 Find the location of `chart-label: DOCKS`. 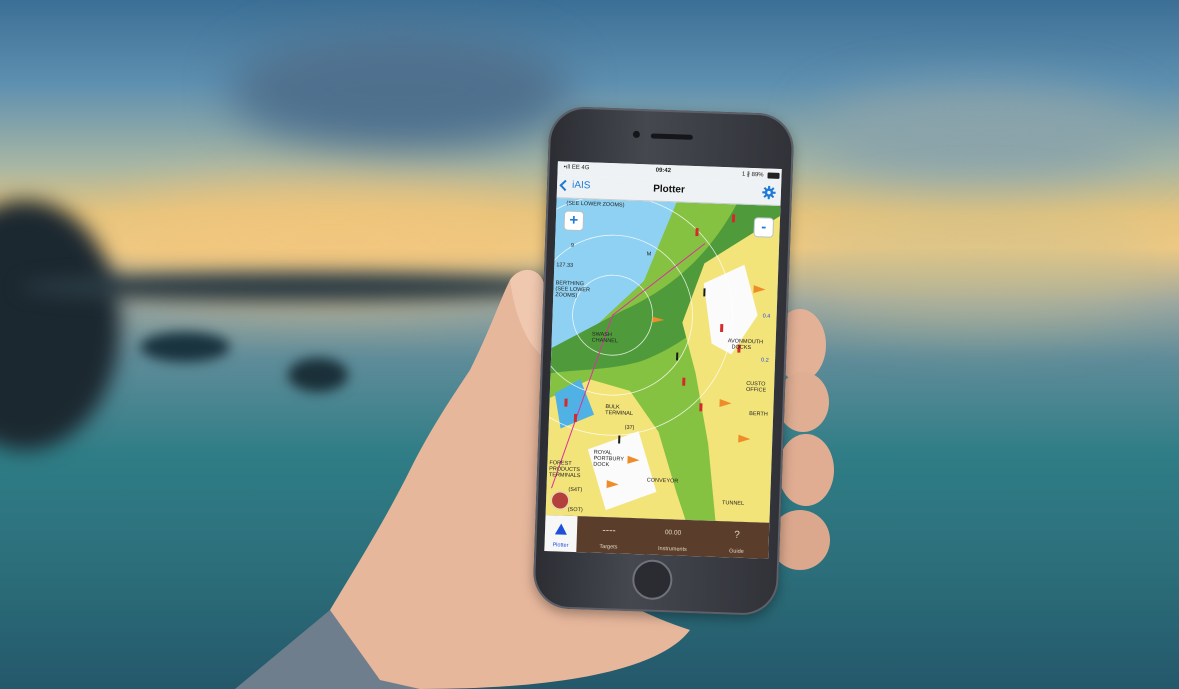

chart-label: DOCKS is located at coordinates (741, 348).